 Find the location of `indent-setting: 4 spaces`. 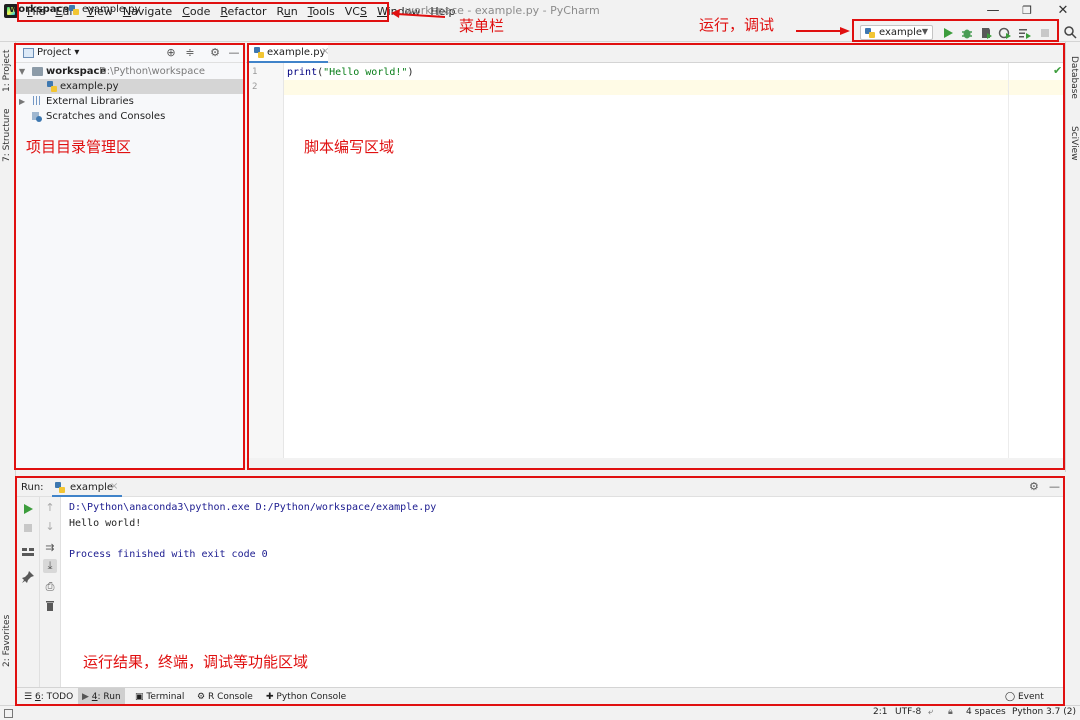

indent-setting: 4 spaces is located at coordinates (986, 712).